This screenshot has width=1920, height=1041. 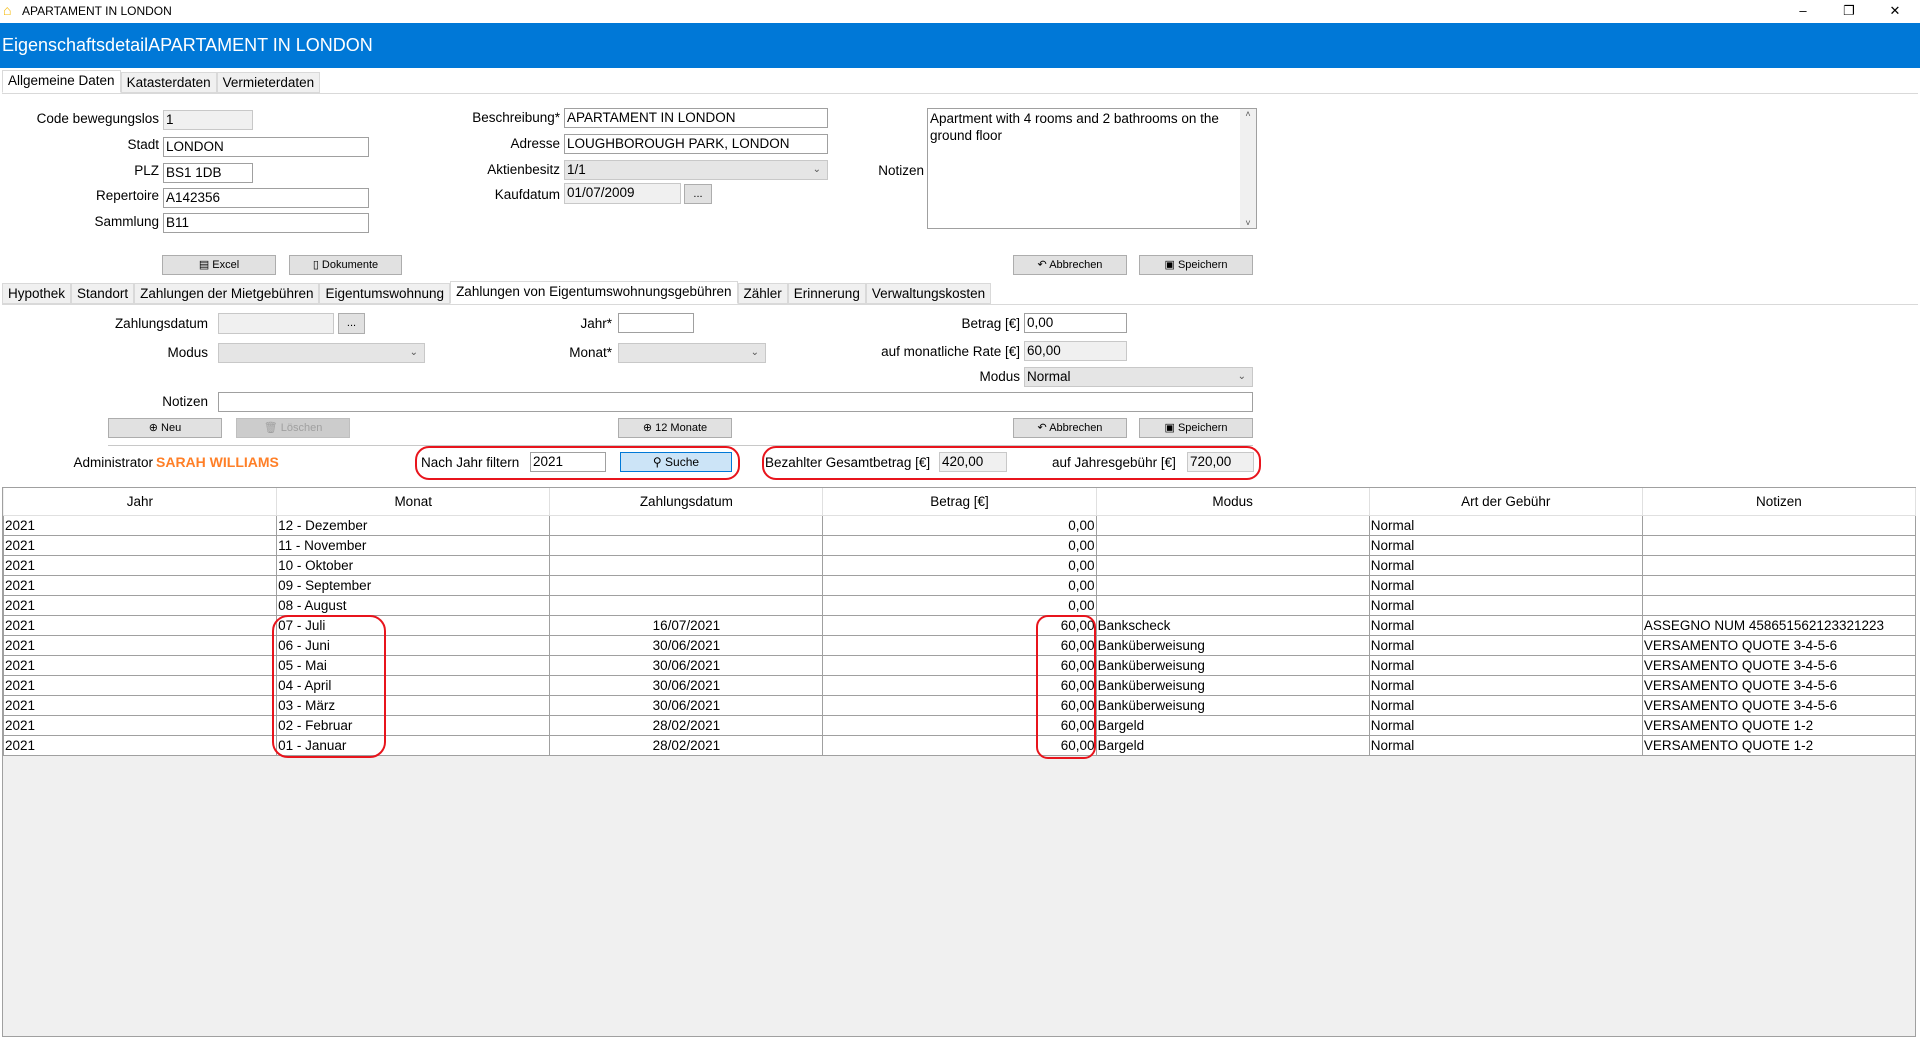 What do you see at coordinates (276, 323) in the screenshot?
I see `zahlungsdatum-field` at bounding box center [276, 323].